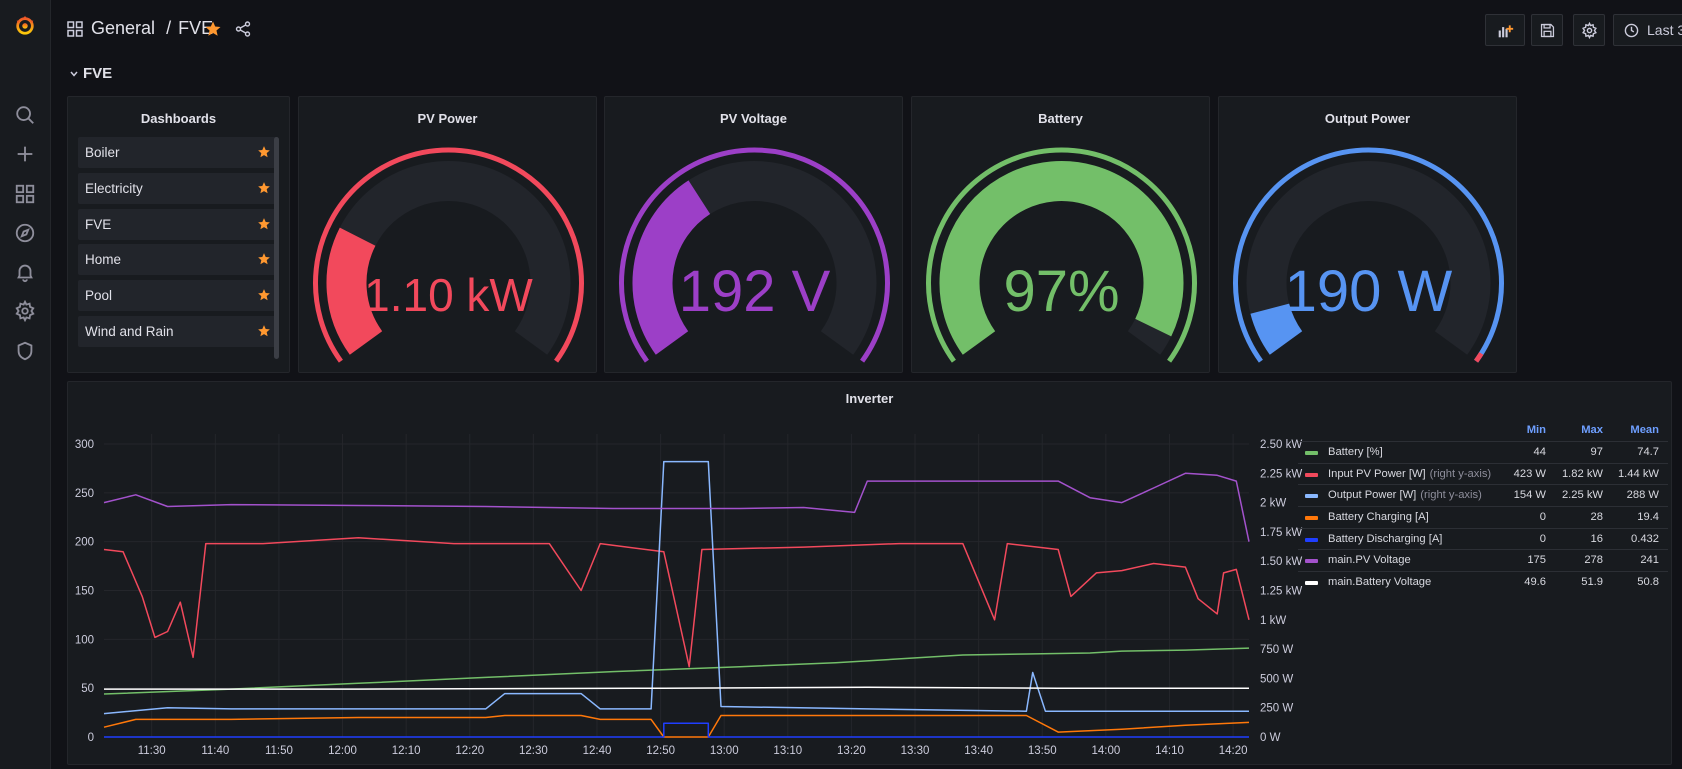 Image resolution: width=1682 pixels, height=769 pixels. I want to click on legend-row: Battery [%] 44 97 74.7, so click(1483, 452).